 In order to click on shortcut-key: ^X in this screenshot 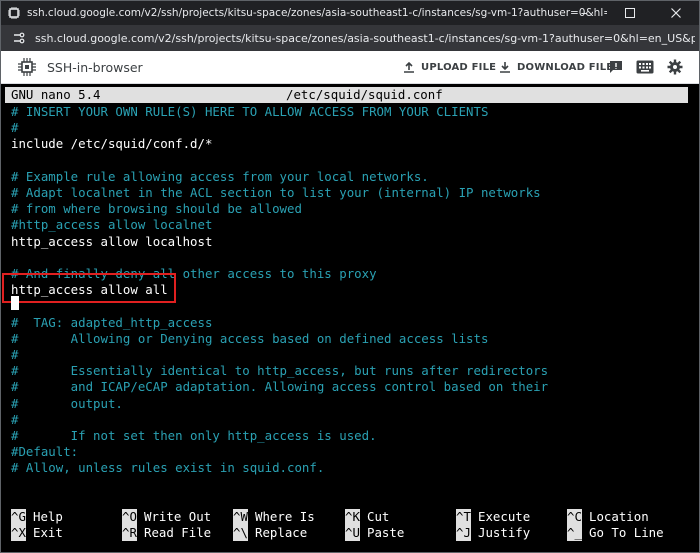, I will do `click(18, 533)`.